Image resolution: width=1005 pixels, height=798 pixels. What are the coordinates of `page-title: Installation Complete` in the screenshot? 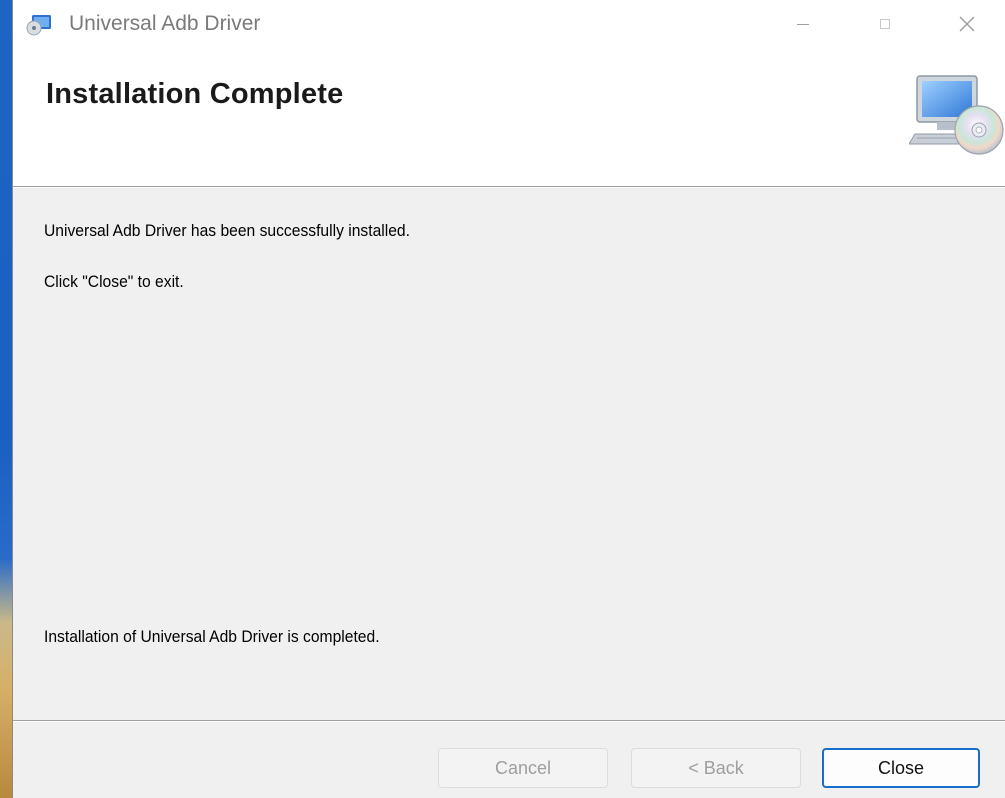 It's located at (195, 94).